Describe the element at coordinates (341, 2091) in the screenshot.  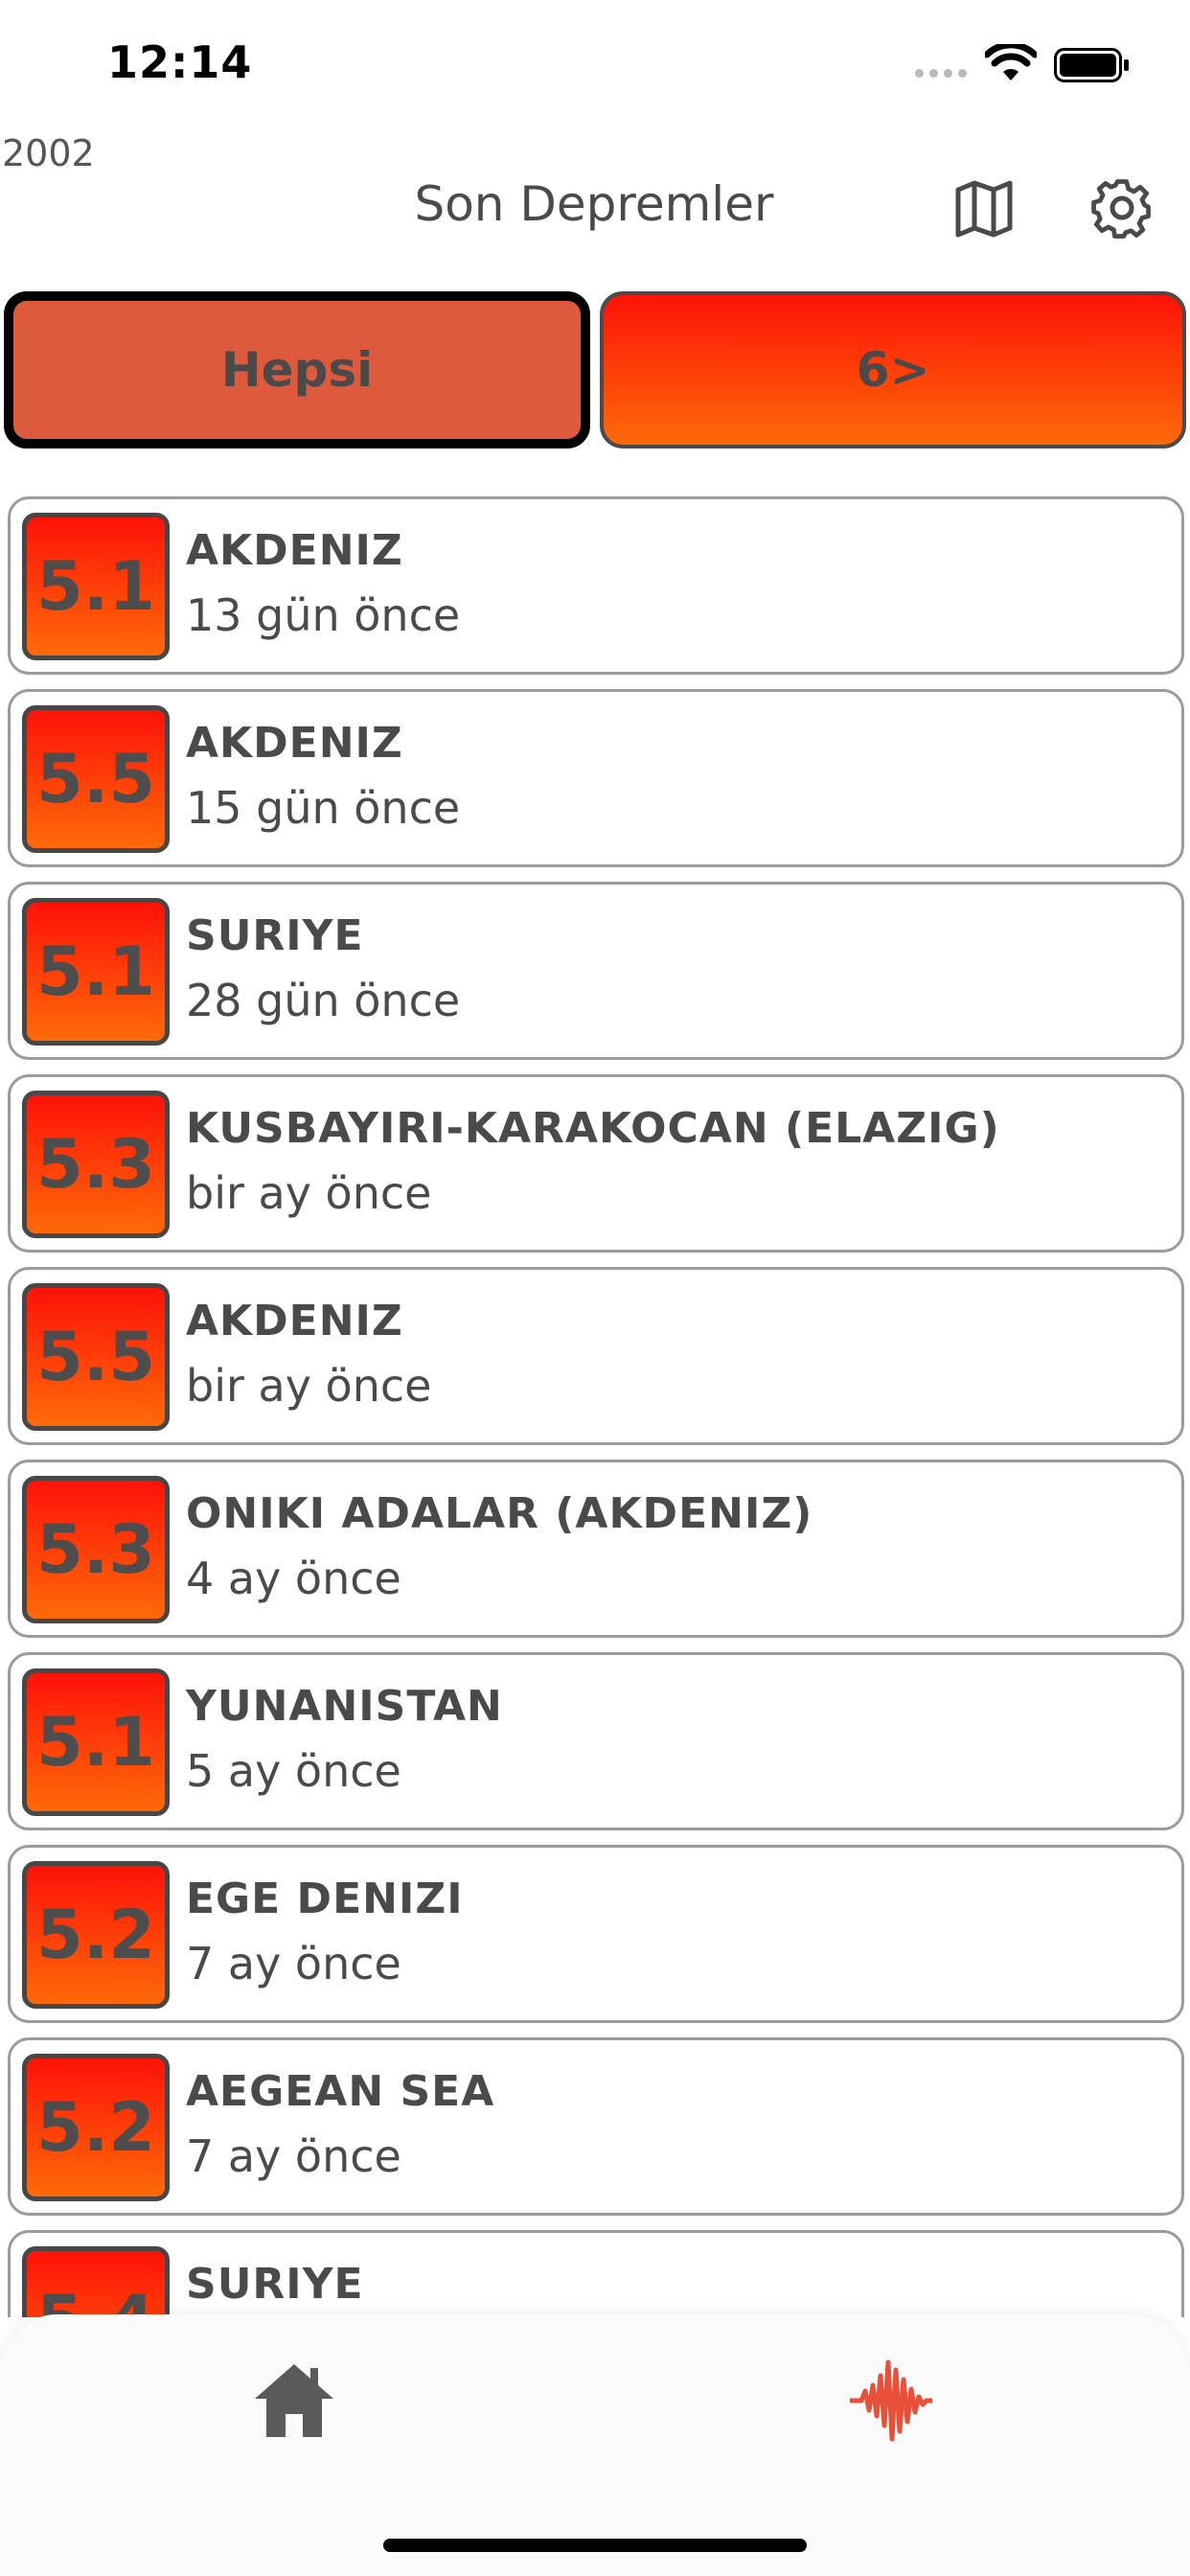
I see `earthquake-location: AEGEAN SEA` at that location.